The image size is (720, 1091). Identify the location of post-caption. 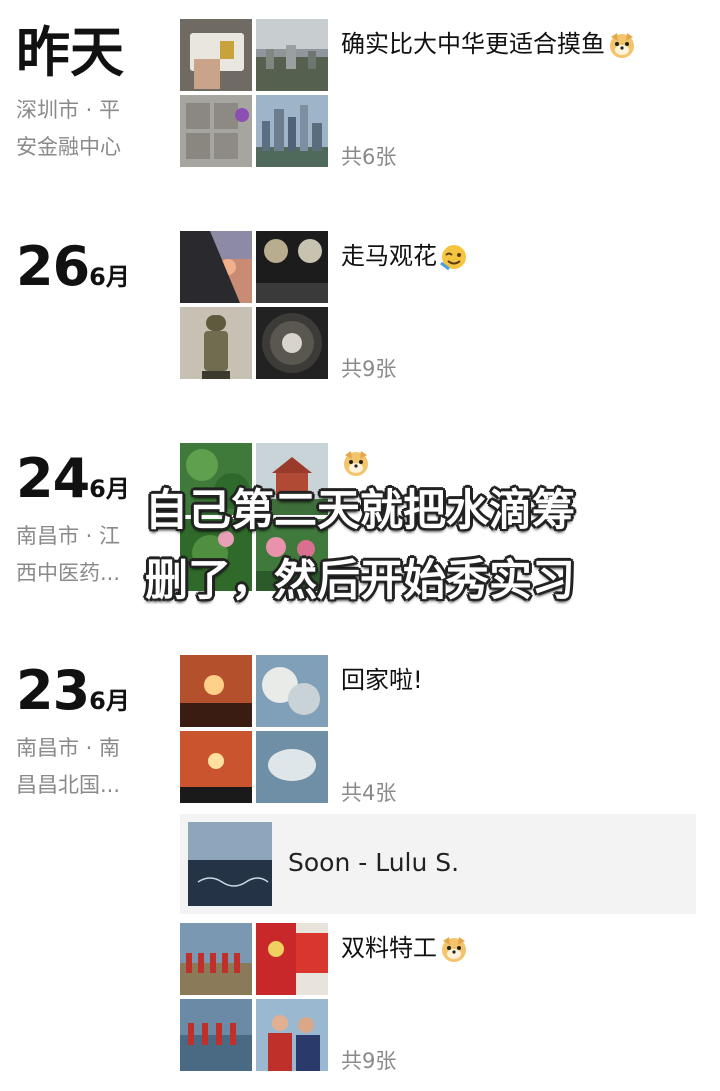
(356, 462).